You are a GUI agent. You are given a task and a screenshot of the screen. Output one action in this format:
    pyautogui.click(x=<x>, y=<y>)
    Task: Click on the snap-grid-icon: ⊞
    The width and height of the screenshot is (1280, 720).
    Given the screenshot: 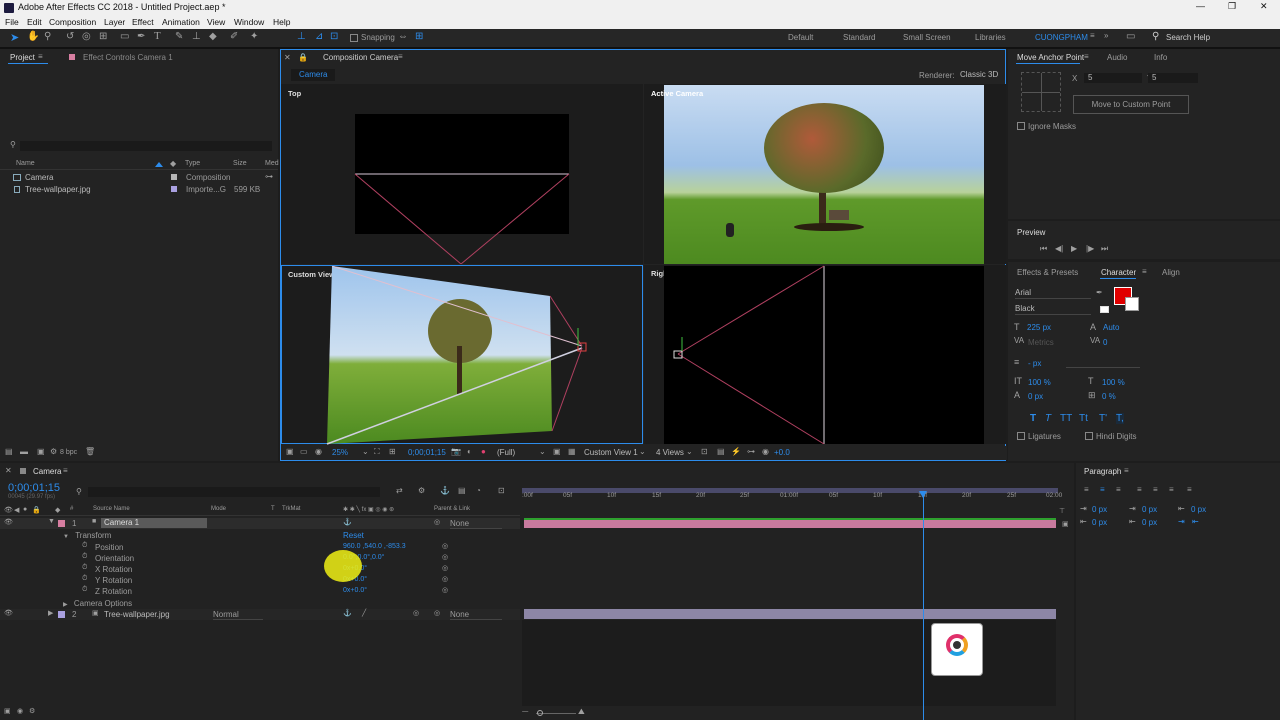 What is the action you would take?
    pyautogui.click(x=419, y=36)
    